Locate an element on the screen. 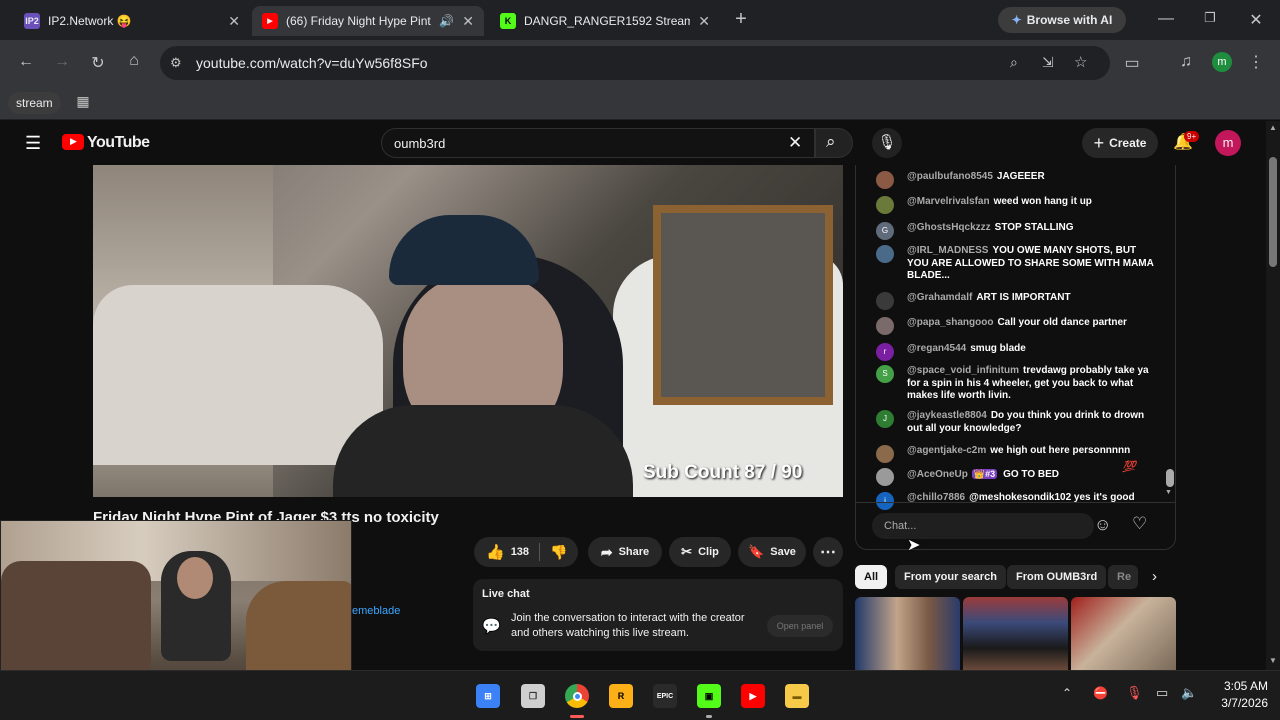  rockstar-icon: R is located at coordinates (621, 696).